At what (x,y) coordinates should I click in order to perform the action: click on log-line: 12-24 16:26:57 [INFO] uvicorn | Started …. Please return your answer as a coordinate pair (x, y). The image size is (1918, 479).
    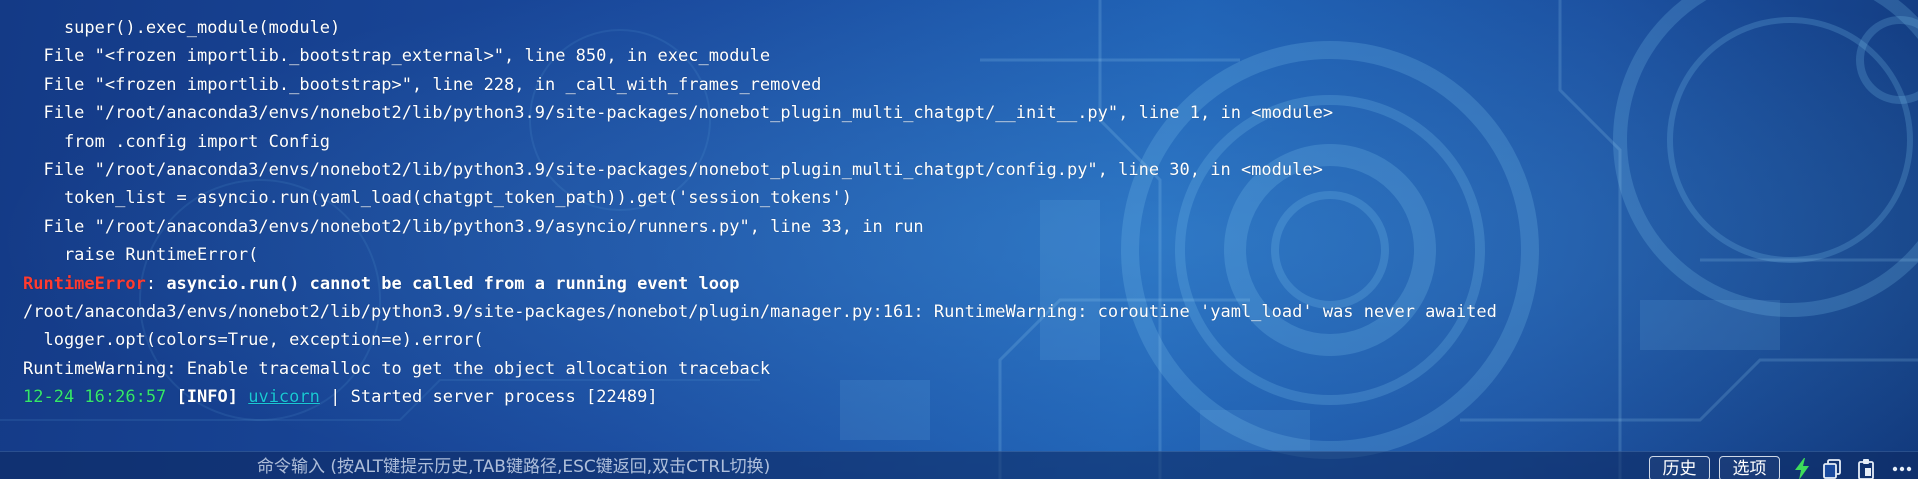
    Looking at the image, I should click on (963, 397).